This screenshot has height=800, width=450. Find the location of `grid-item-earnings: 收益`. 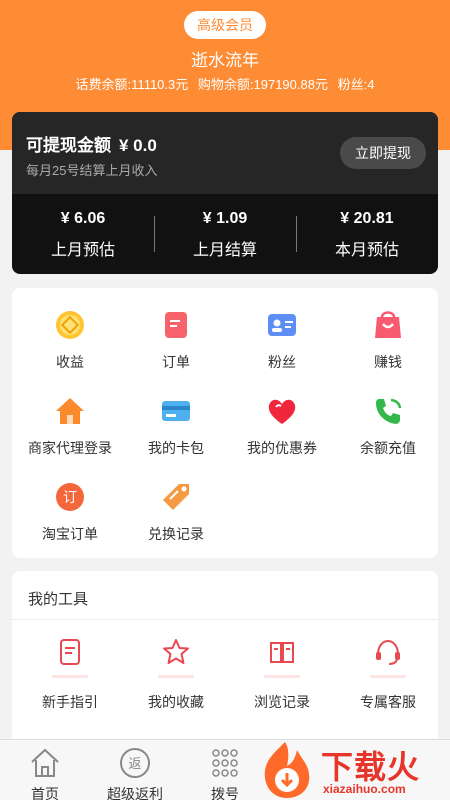

grid-item-earnings: 收益 is located at coordinates (70, 340).